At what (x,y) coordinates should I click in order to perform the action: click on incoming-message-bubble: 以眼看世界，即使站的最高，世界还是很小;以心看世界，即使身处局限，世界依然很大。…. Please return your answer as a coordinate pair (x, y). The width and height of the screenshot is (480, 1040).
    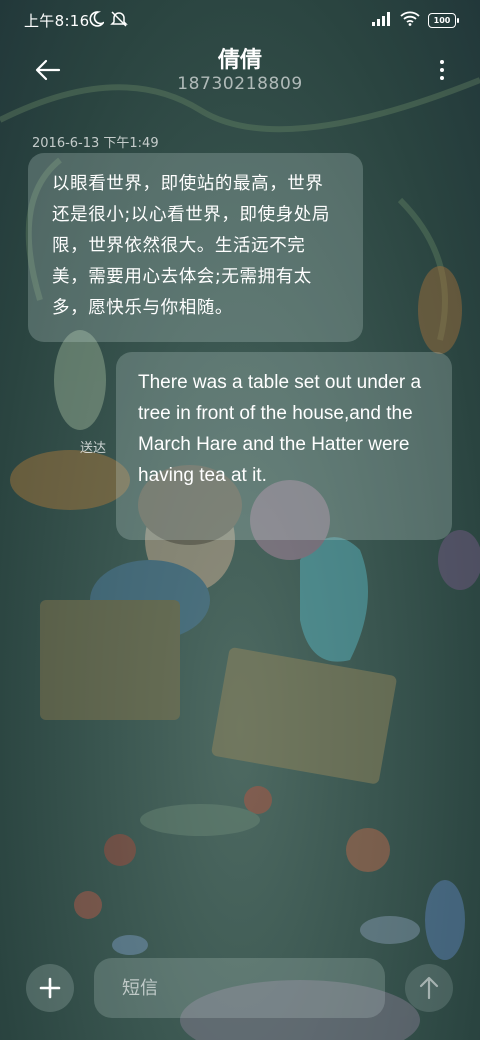
    Looking at the image, I should click on (195, 247).